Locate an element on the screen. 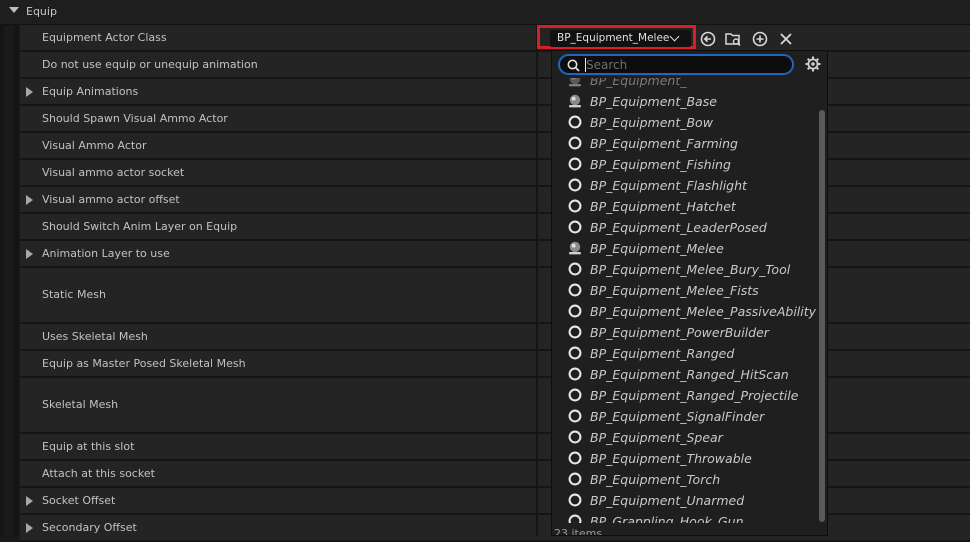 The height and width of the screenshot is (542, 970). class-list-item: BP_Equipment_LeaderPosed is located at coordinates (685, 227).